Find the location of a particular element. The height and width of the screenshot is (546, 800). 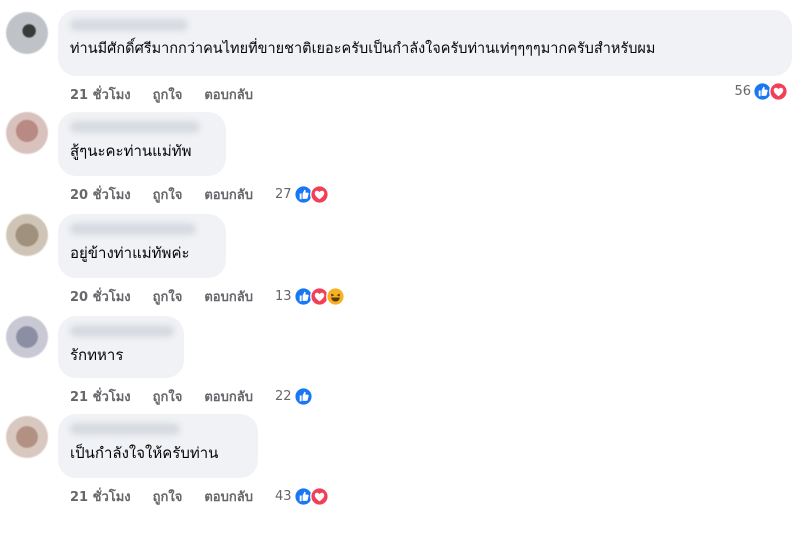

like-icon is located at coordinates (303, 396).